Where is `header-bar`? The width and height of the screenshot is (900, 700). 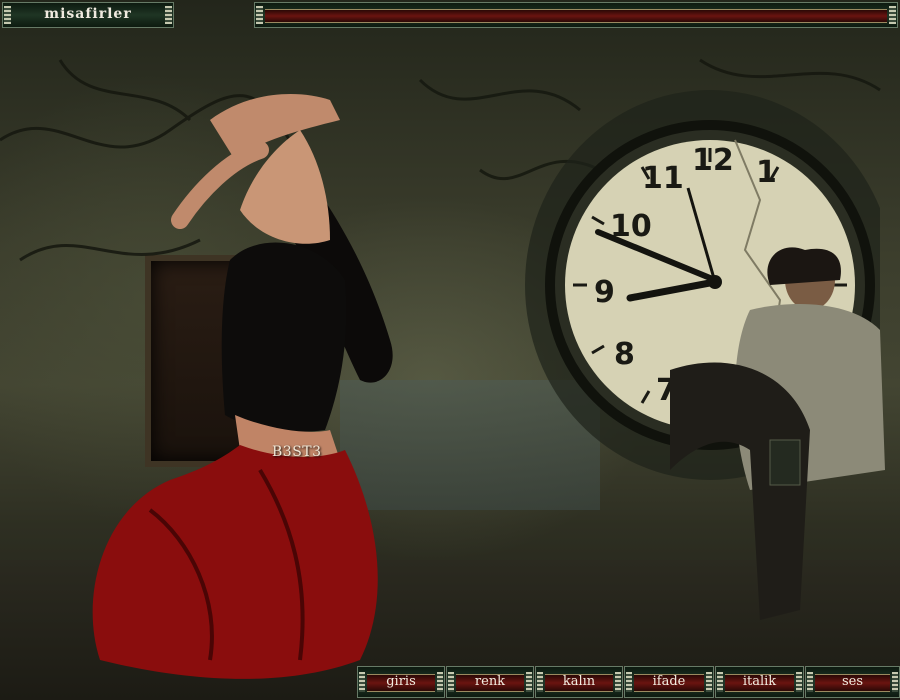 header-bar is located at coordinates (576, 15).